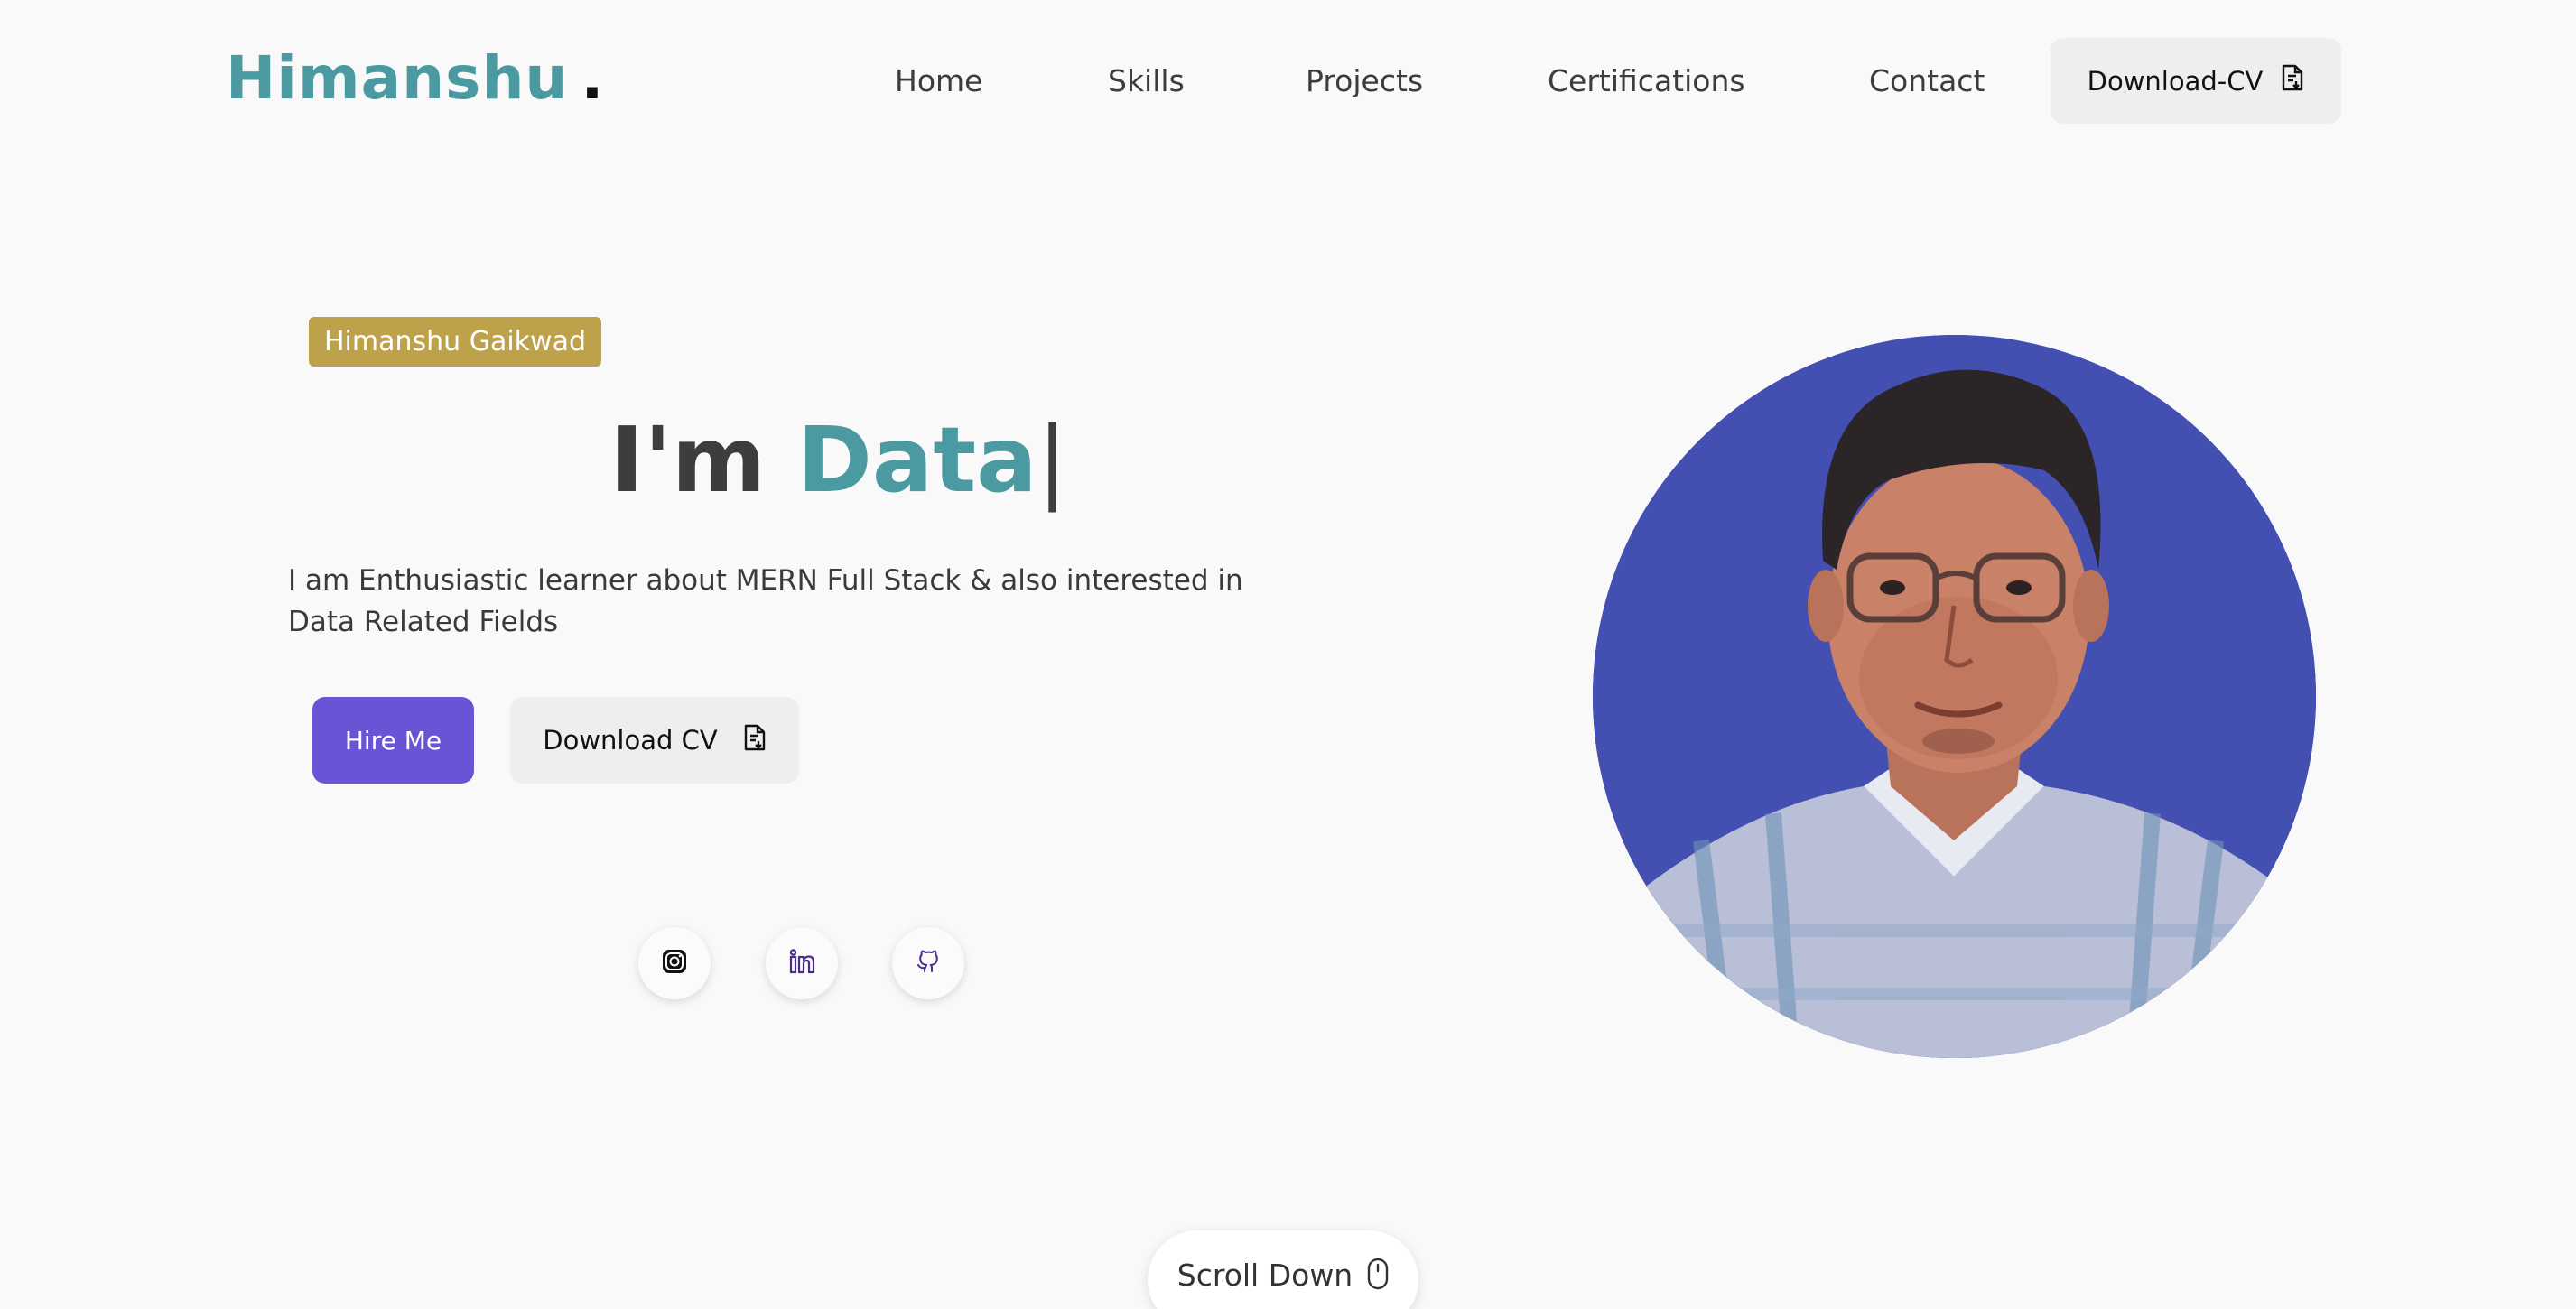 This screenshot has width=2576, height=1309. What do you see at coordinates (1646, 81) in the screenshot?
I see `nav-certifications: Certifications` at bounding box center [1646, 81].